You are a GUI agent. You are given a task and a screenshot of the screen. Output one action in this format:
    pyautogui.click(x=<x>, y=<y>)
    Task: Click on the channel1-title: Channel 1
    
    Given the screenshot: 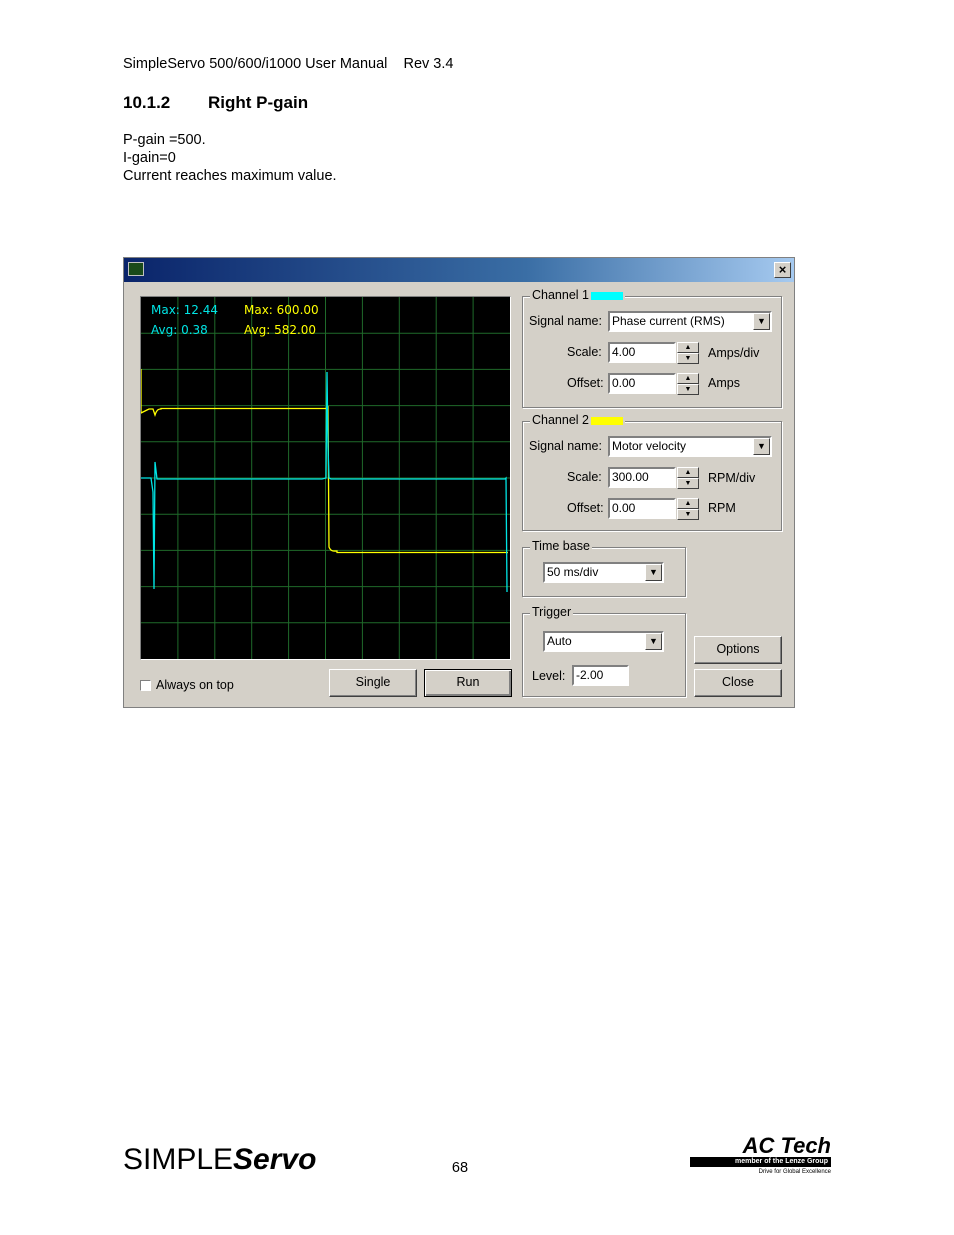 What is the action you would take?
    pyautogui.click(x=577, y=295)
    